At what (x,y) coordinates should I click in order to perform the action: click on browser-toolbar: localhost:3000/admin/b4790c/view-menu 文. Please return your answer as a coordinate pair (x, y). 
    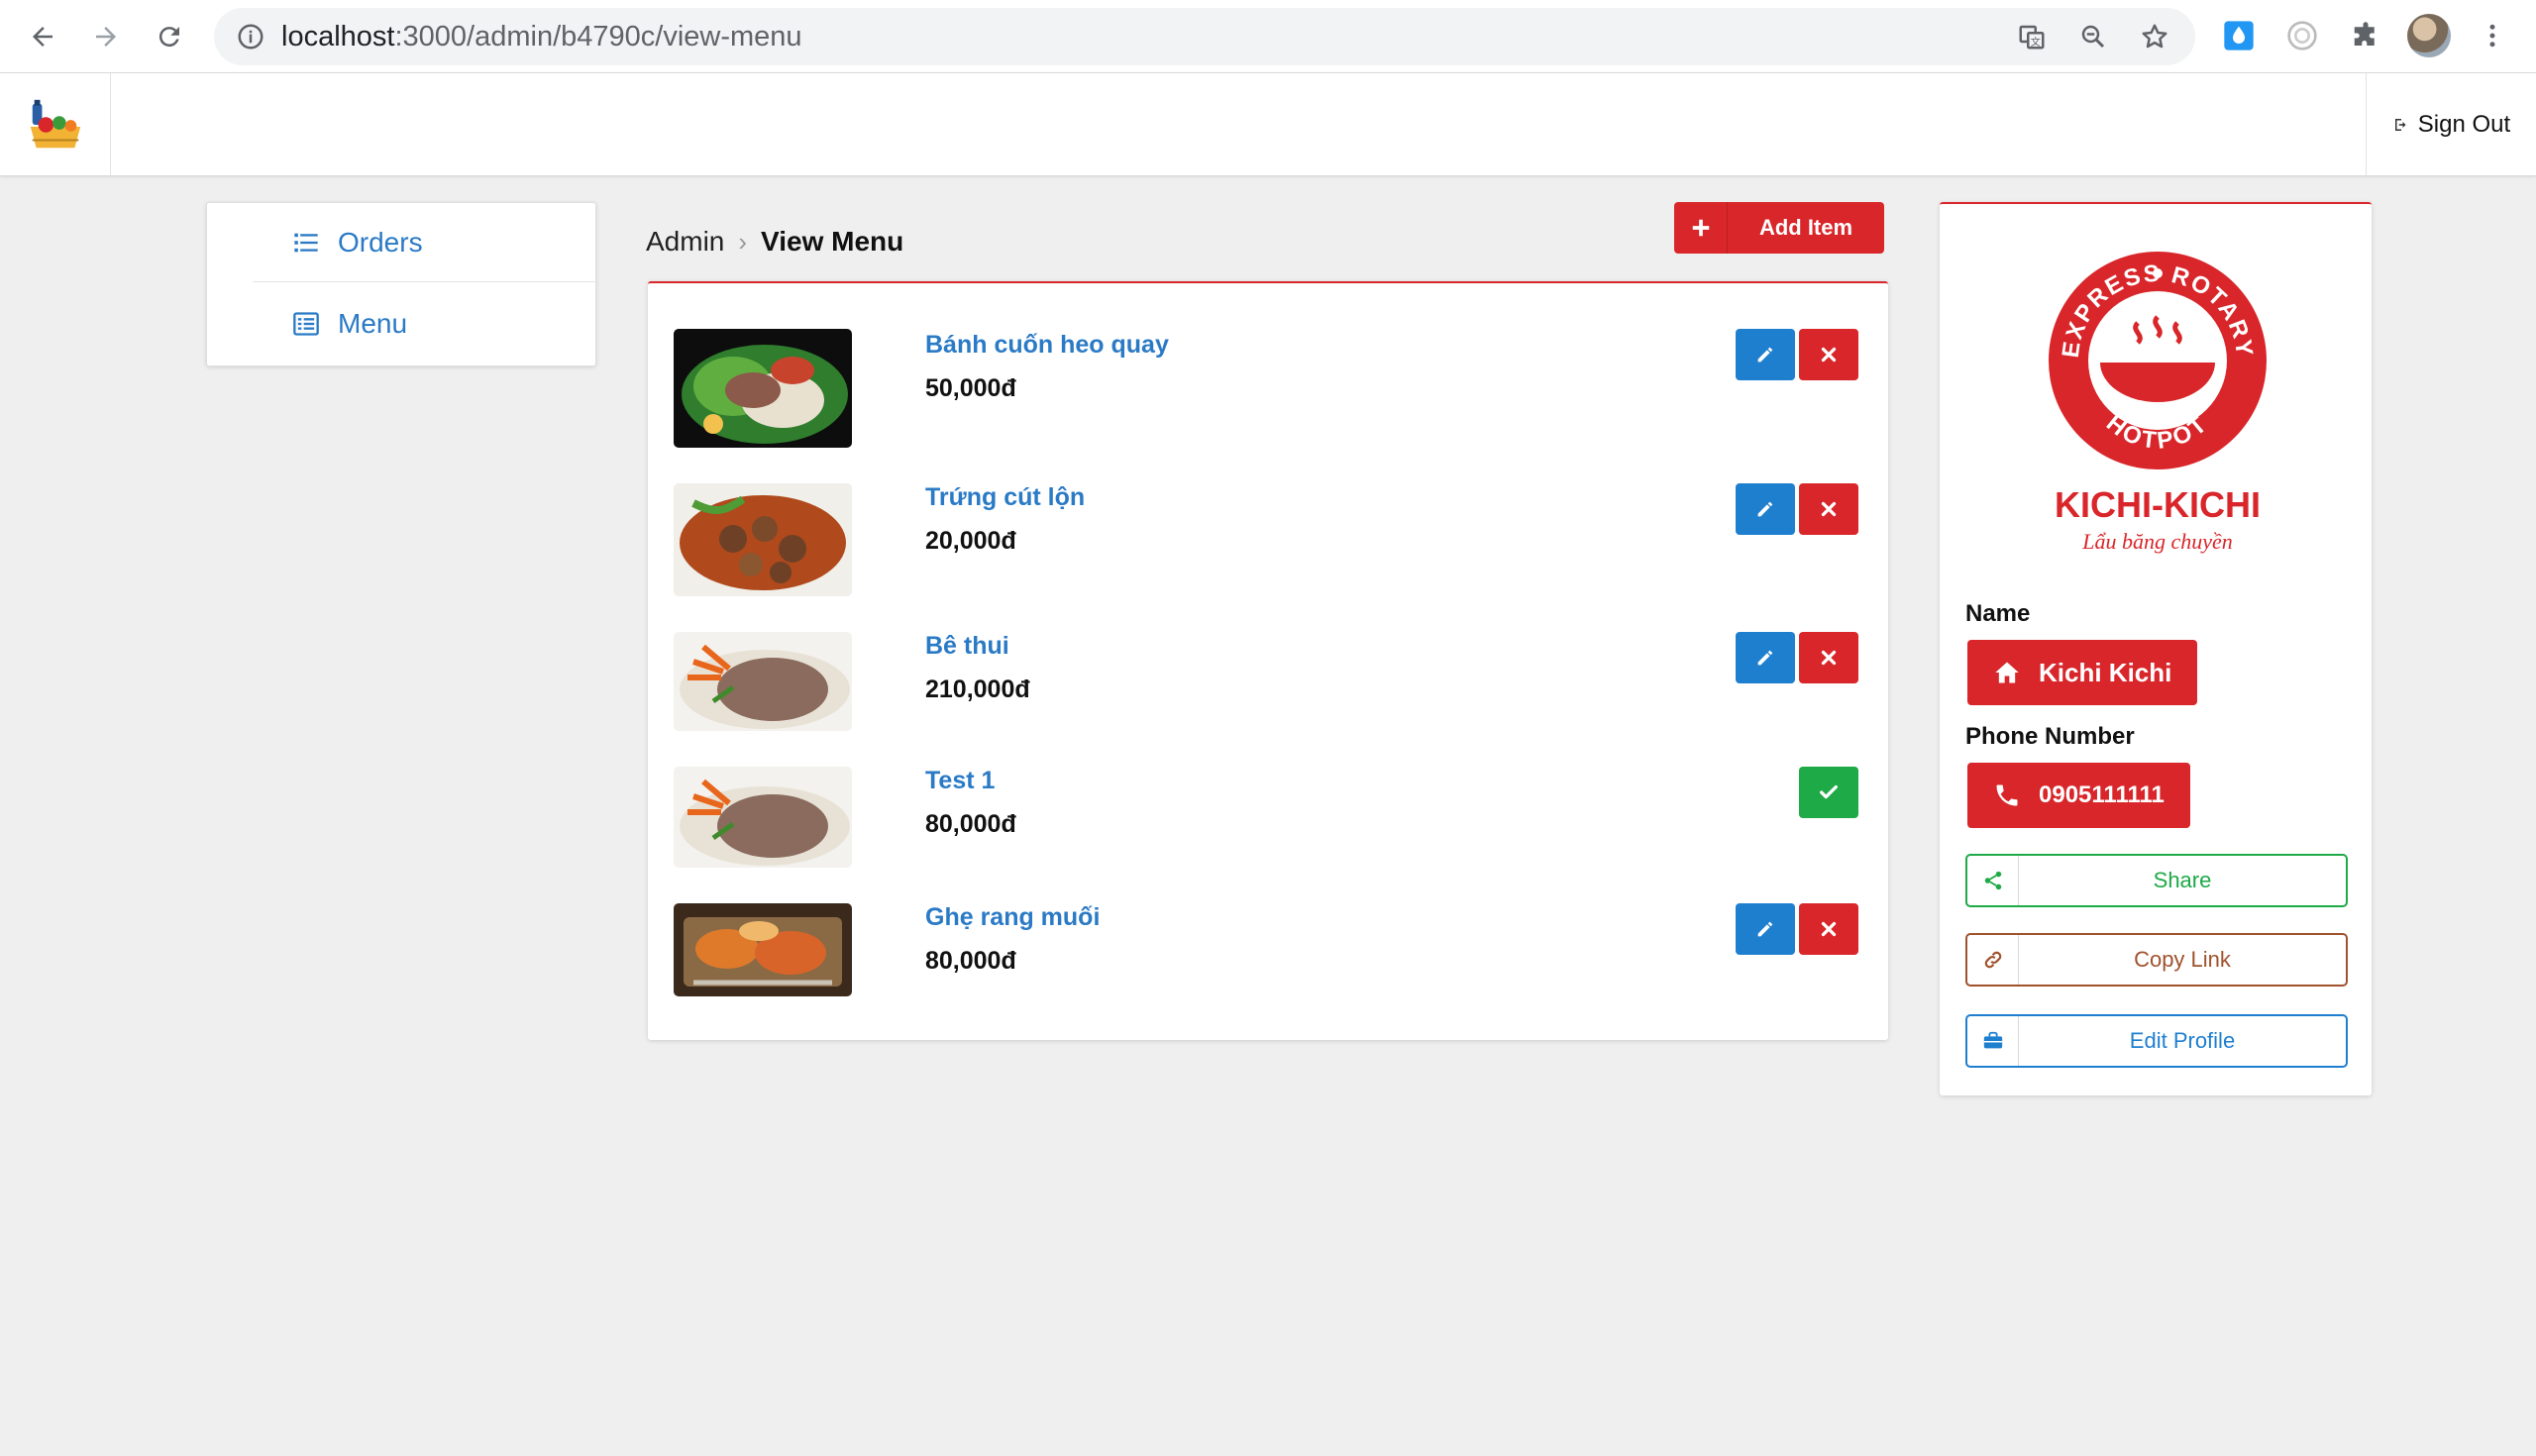
    Looking at the image, I should click on (1268, 36).